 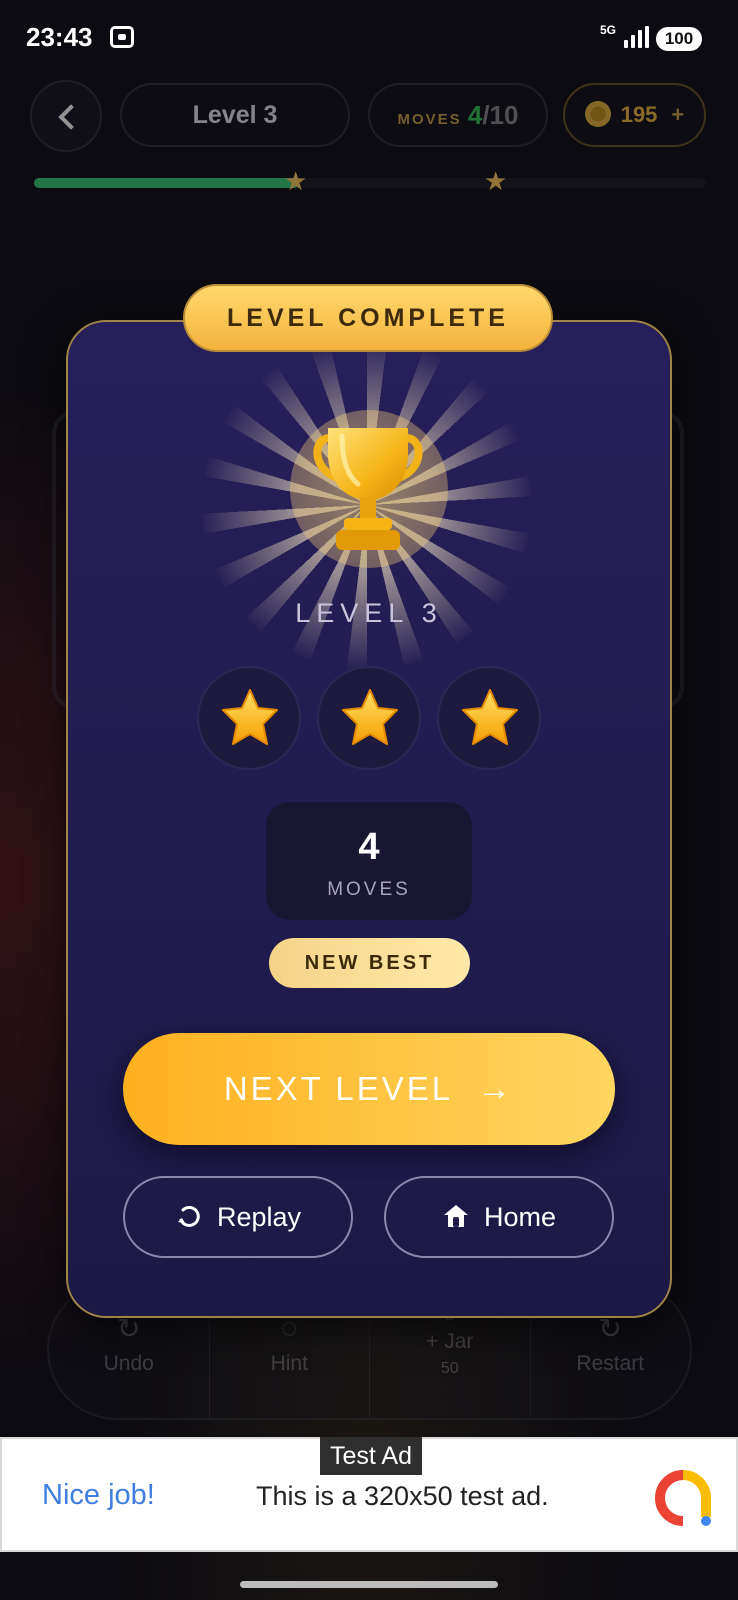 I want to click on hint-label: Hint, so click(x=289, y=1363).